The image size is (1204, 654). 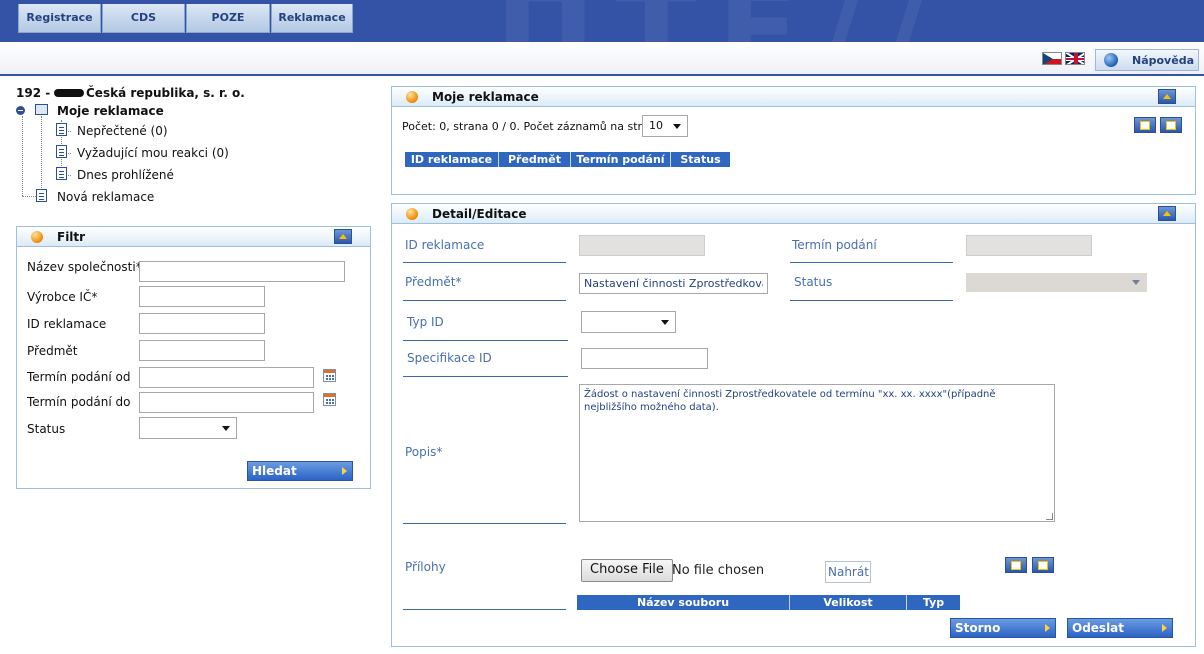 What do you see at coordinates (1145, 125) in the screenshot?
I see `export-icon` at bounding box center [1145, 125].